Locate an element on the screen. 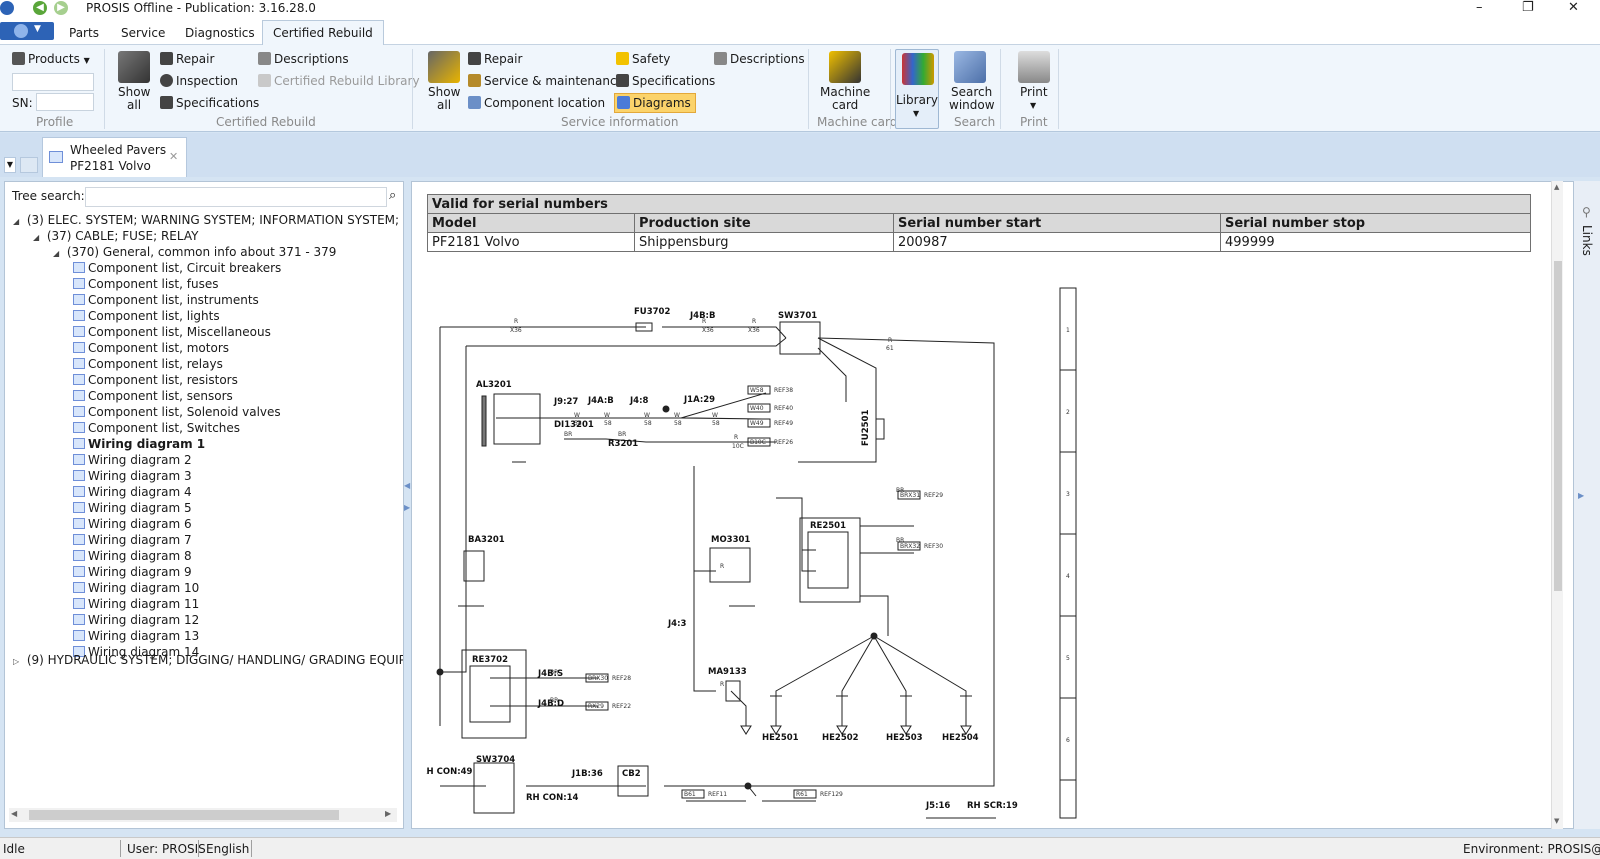  forward-icon: ▶ is located at coordinates (61, 8).